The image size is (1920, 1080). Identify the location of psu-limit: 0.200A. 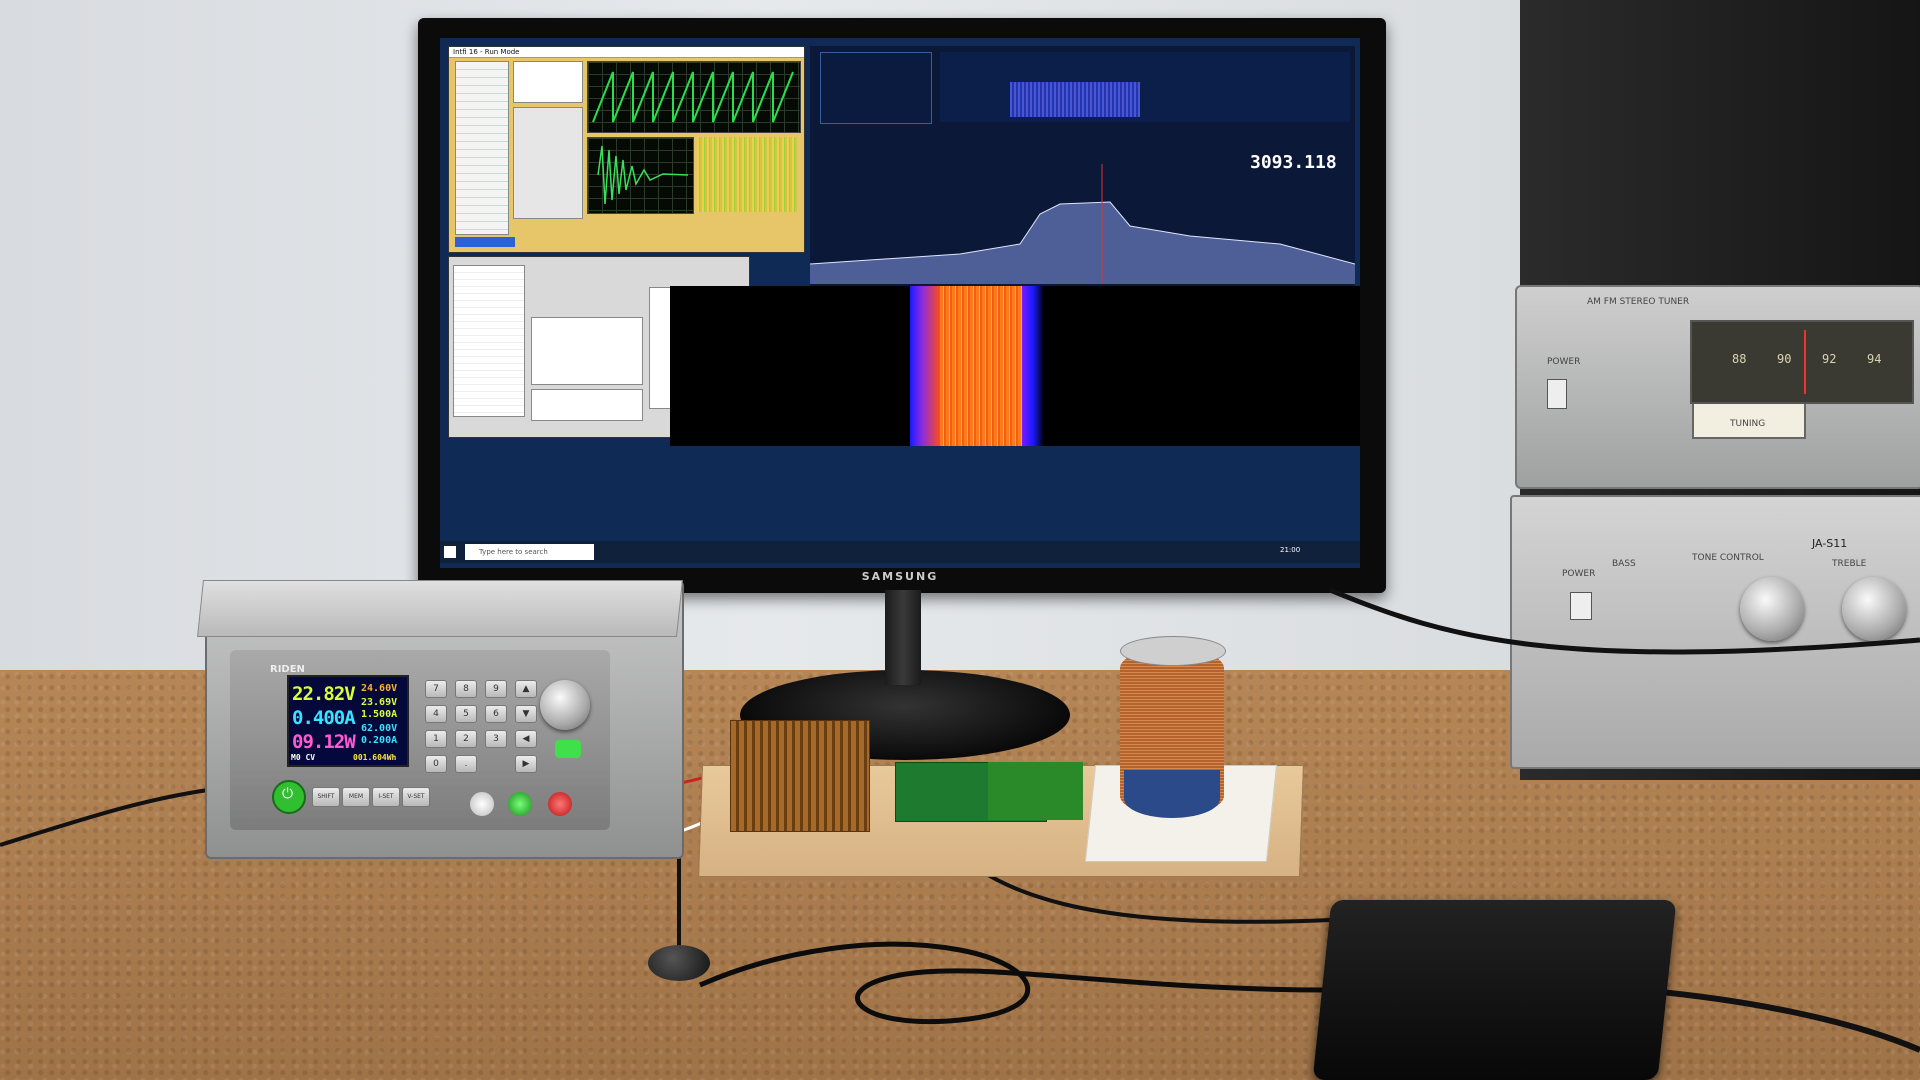
(379, 740).